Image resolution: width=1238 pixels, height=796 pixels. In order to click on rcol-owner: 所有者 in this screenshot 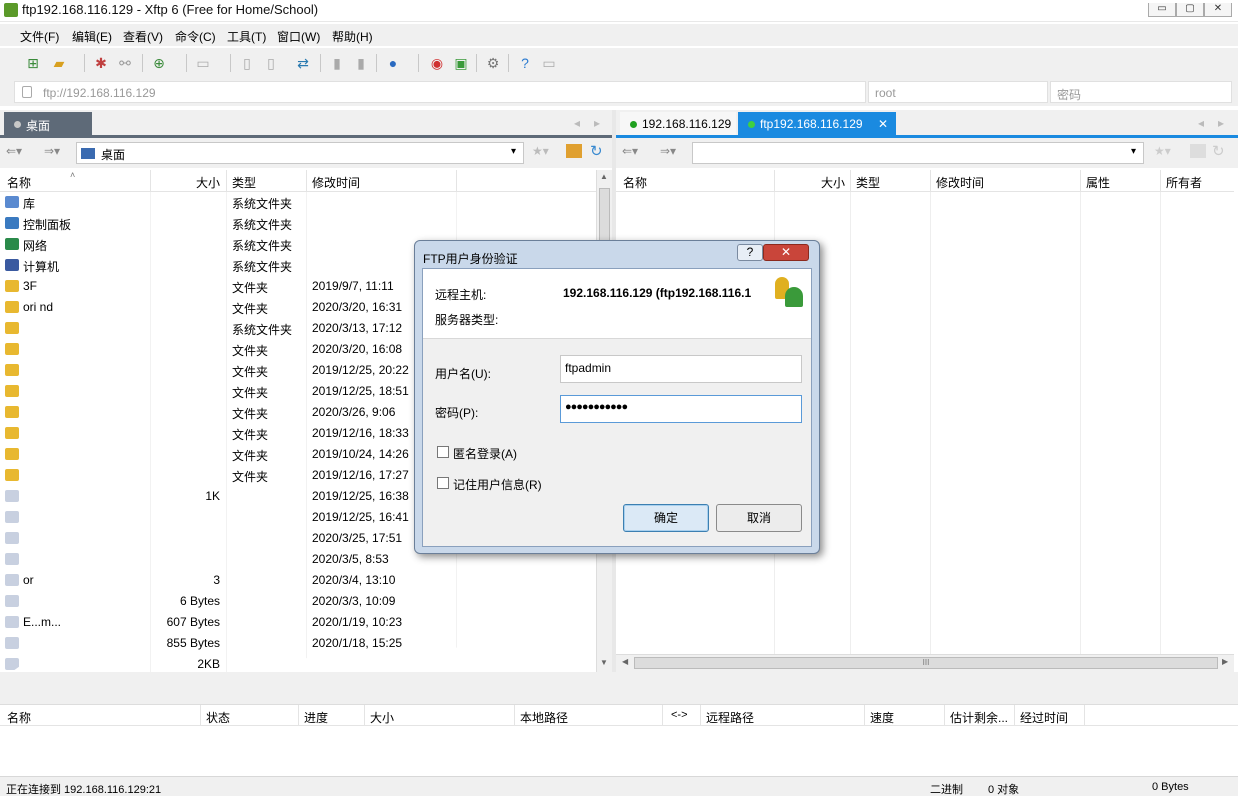, I will do `click(1184, 182)`.